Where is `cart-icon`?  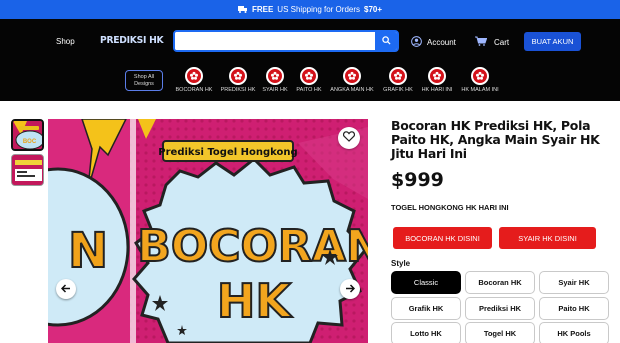 cart-icon is located at coordinates (481, 42).